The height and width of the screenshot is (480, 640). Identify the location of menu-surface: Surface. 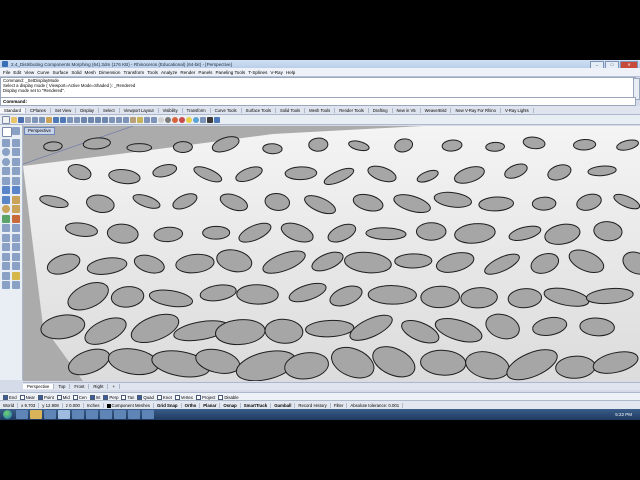
(60, 72).